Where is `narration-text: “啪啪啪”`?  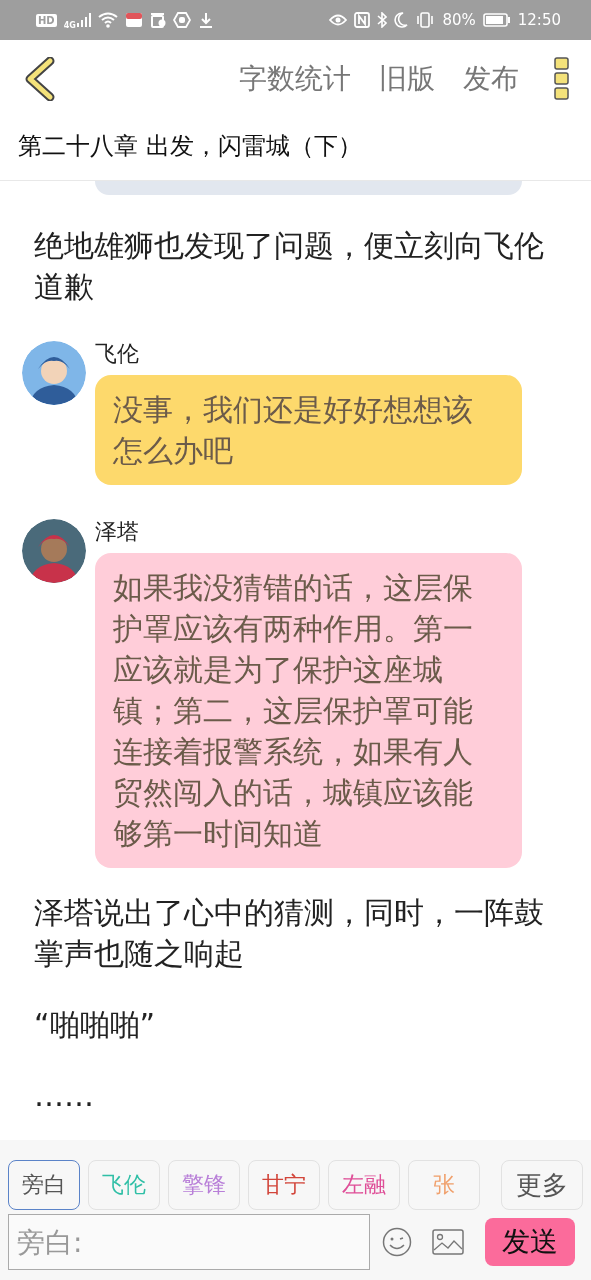
narration-text: “啪啪啪” is located at coordinates (95, 1025).